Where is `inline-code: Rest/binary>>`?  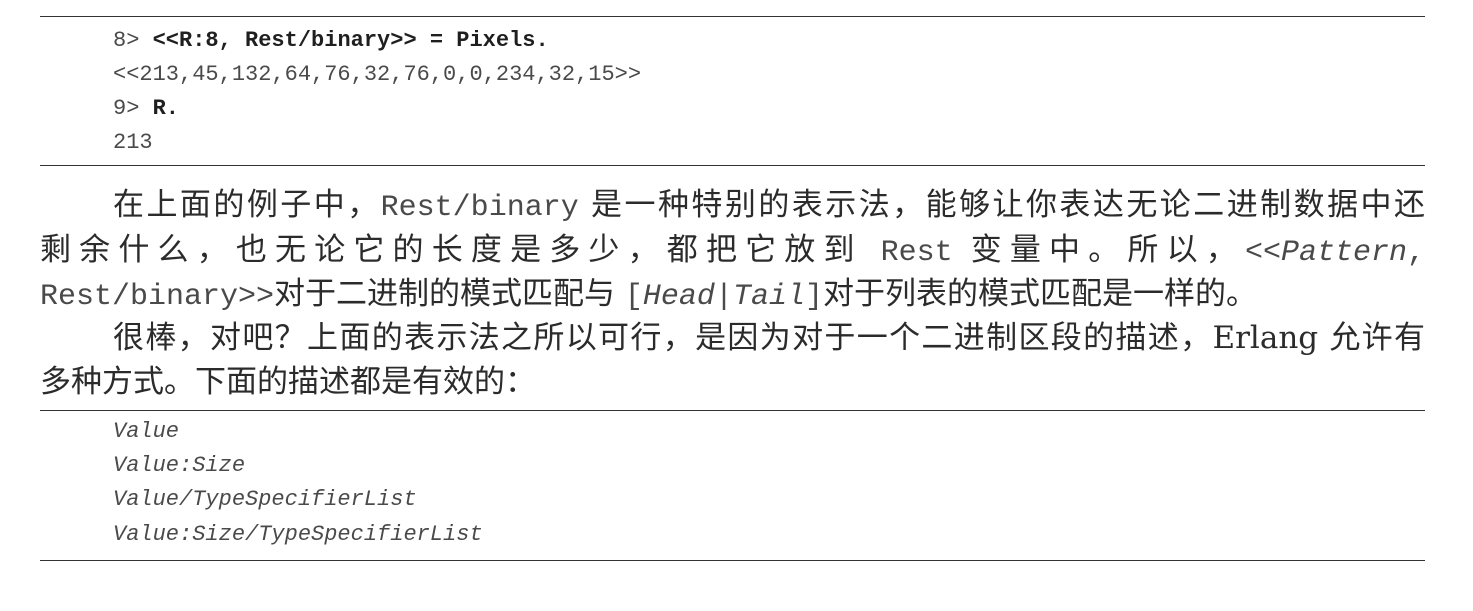
inline-code: Rest/binary>> is located at coordinates (157, 297).